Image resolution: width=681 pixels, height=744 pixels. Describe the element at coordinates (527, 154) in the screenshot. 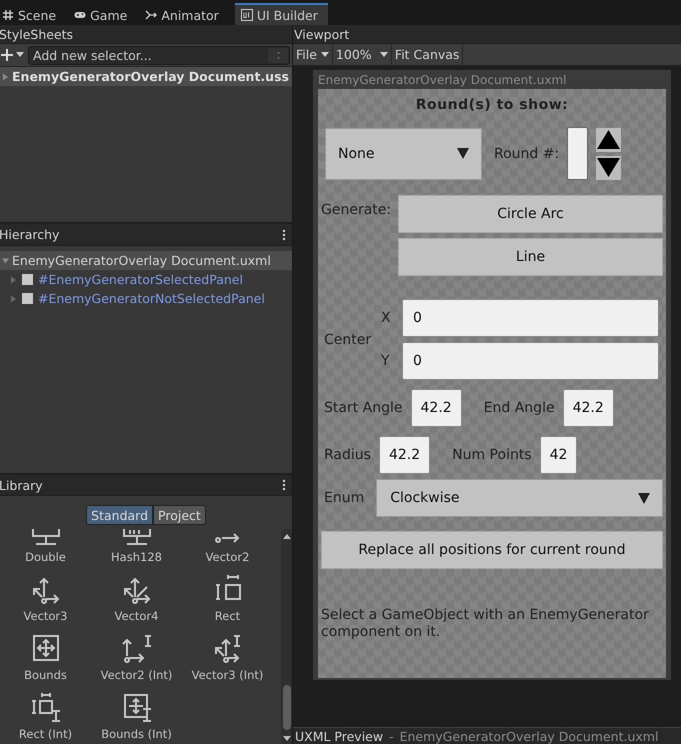

I see `round-label: Round #:` at that location.